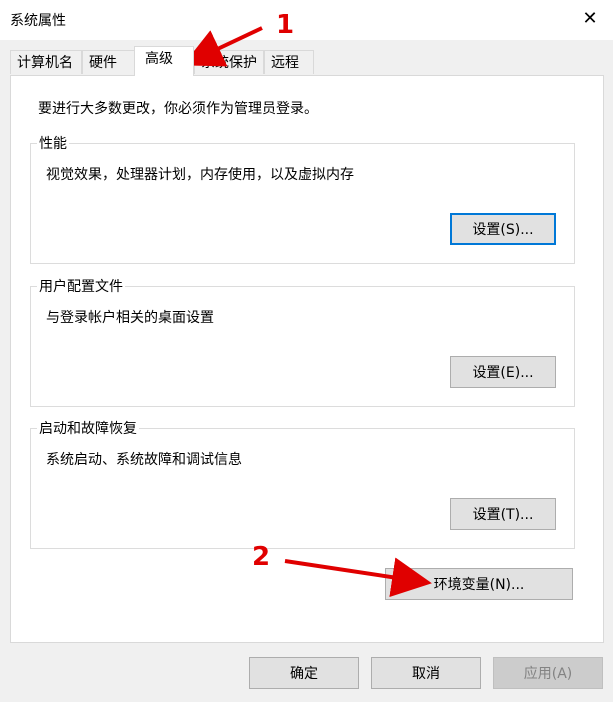 Image resolution: width=613 pixels, height=702 pixels. What do you see at coordinates (38, 21) in the screenshot?
I see `window-title: 系统属性` at bounding box center [38, 21].